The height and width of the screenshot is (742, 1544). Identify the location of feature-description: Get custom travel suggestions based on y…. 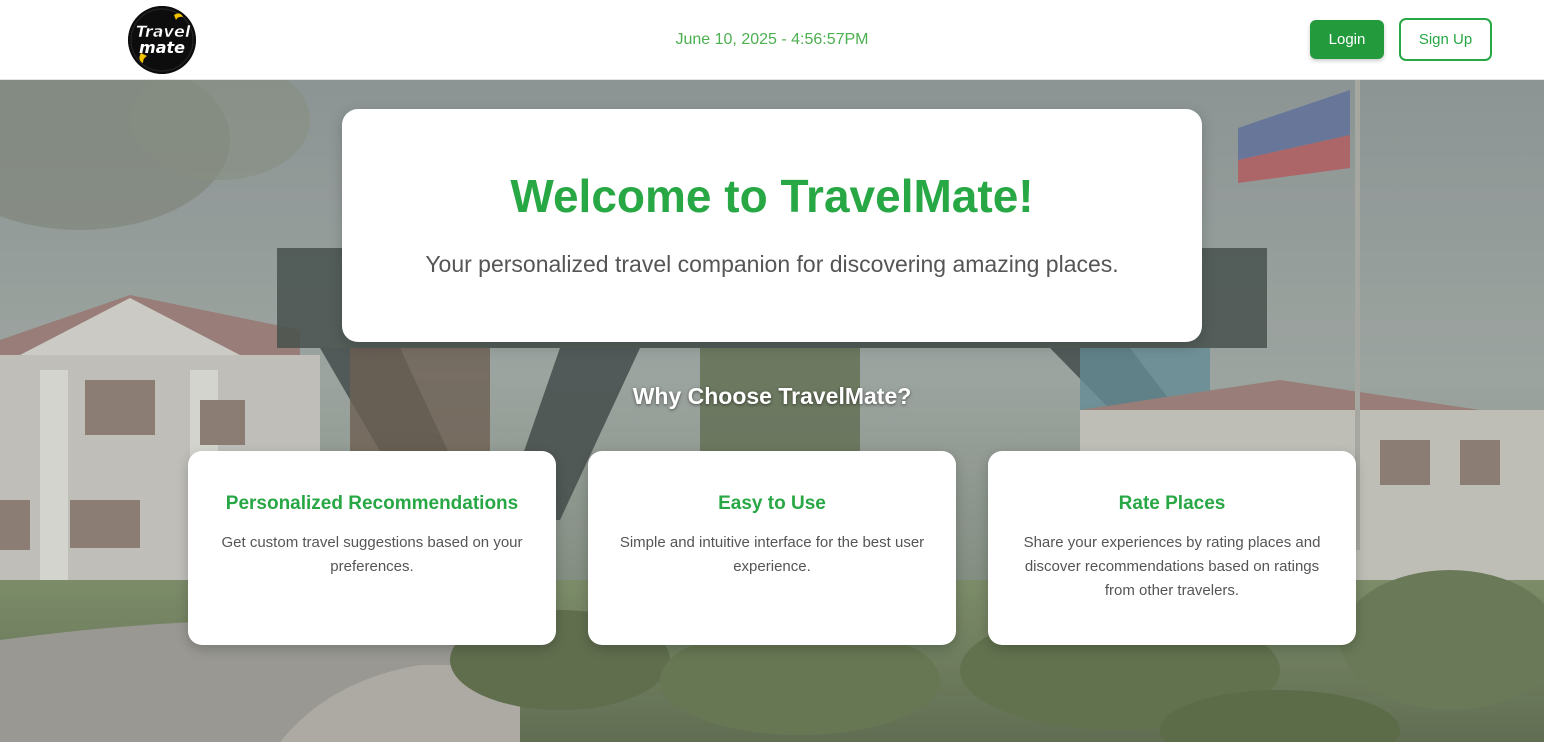
(372, 554).